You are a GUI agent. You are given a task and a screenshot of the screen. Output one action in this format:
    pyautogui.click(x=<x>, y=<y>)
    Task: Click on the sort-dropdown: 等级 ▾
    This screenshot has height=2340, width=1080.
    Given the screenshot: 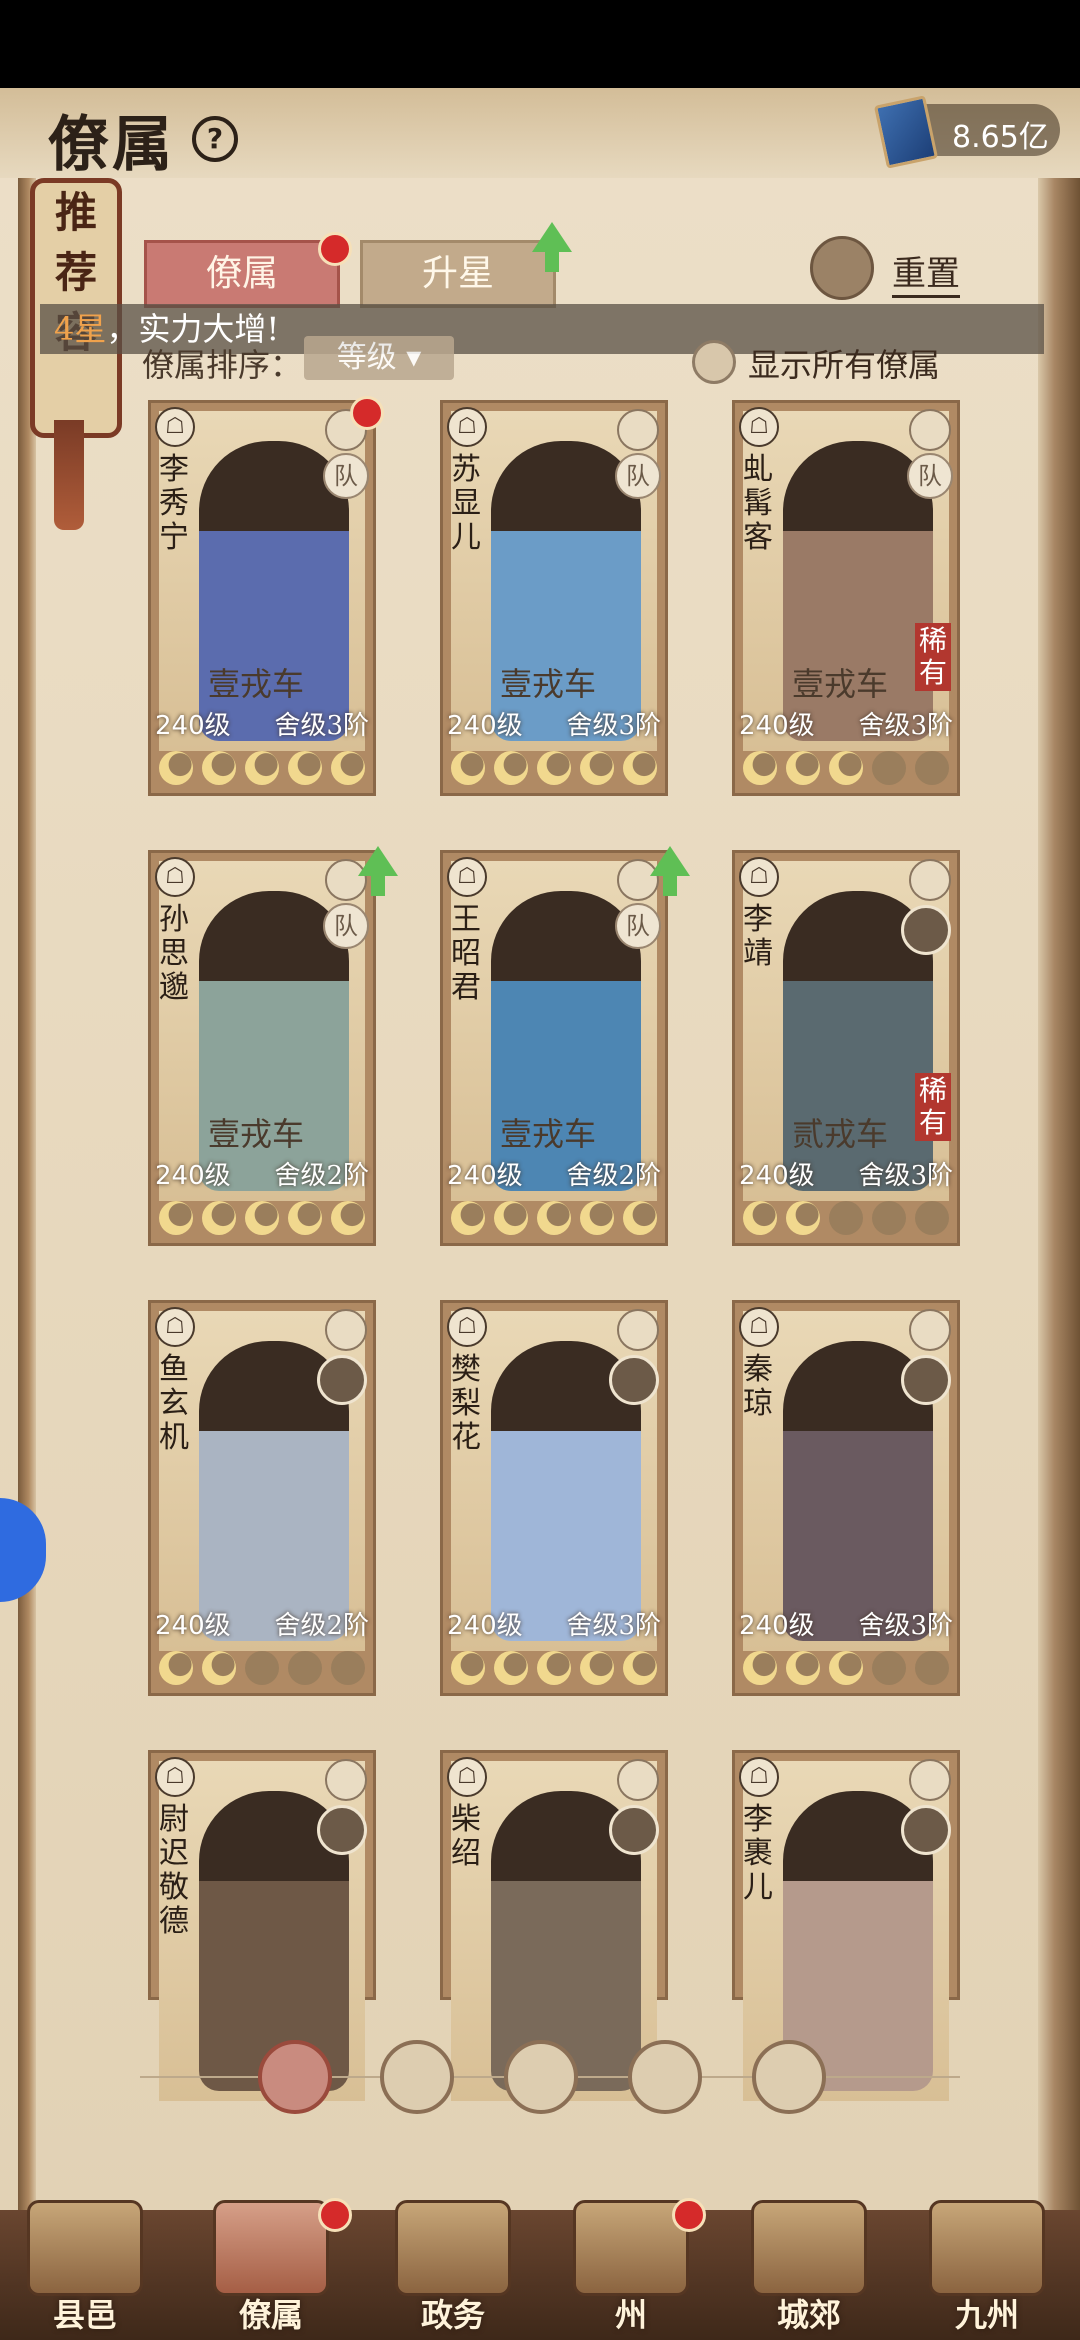 What is the action you would take?
    pyautogui.click(x=379, y=358)
    